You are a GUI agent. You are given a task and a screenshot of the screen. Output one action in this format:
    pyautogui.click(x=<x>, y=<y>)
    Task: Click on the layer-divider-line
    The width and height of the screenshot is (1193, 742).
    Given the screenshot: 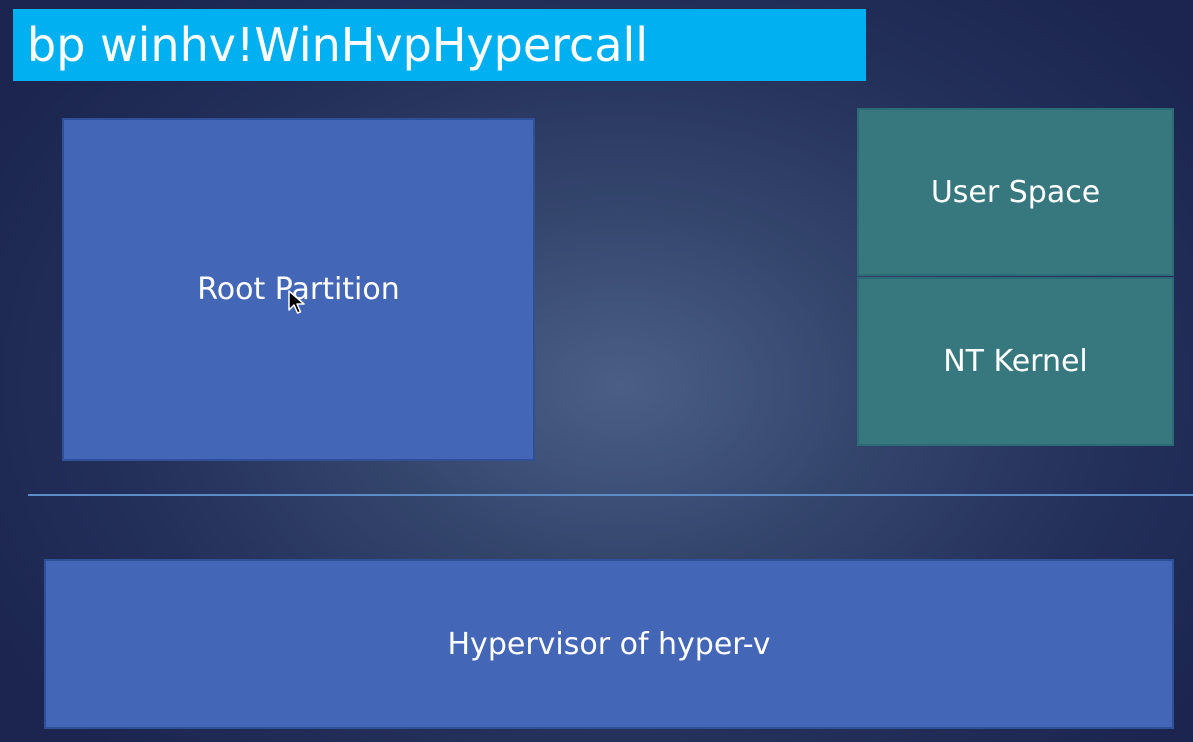 What is the action you would take?
    pyautogui.click(x=610, y=495)
    